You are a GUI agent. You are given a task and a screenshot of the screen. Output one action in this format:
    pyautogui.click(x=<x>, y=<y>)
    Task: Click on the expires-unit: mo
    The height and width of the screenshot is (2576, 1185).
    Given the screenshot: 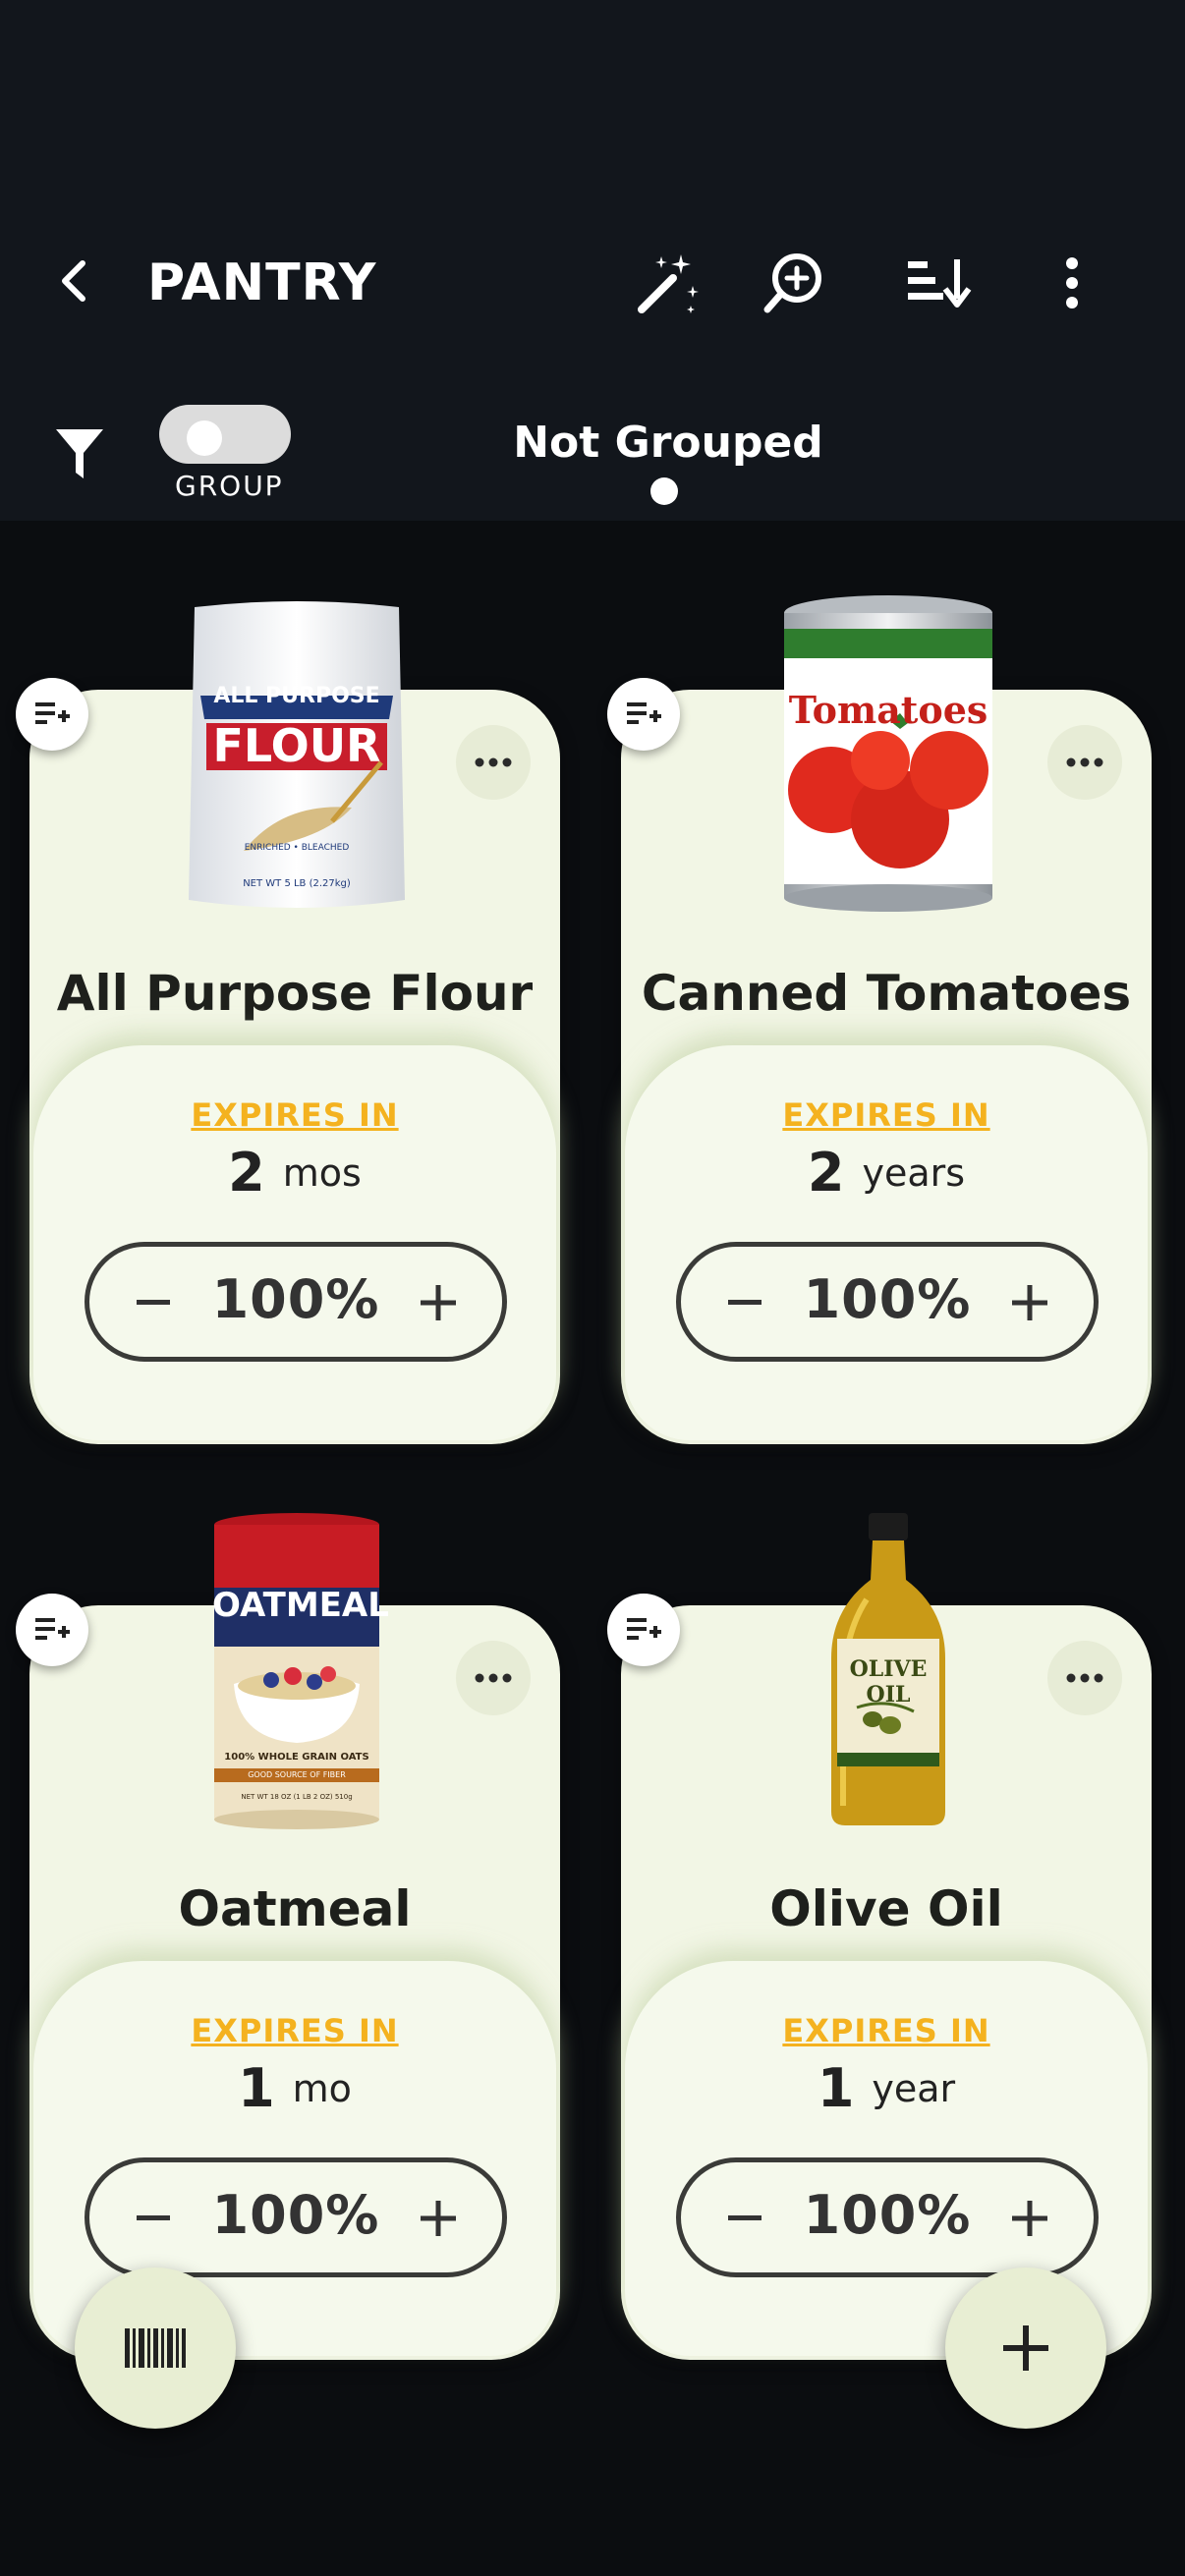 What is the action you would take?
    pyautogui.click(x=322, y=2088)
    